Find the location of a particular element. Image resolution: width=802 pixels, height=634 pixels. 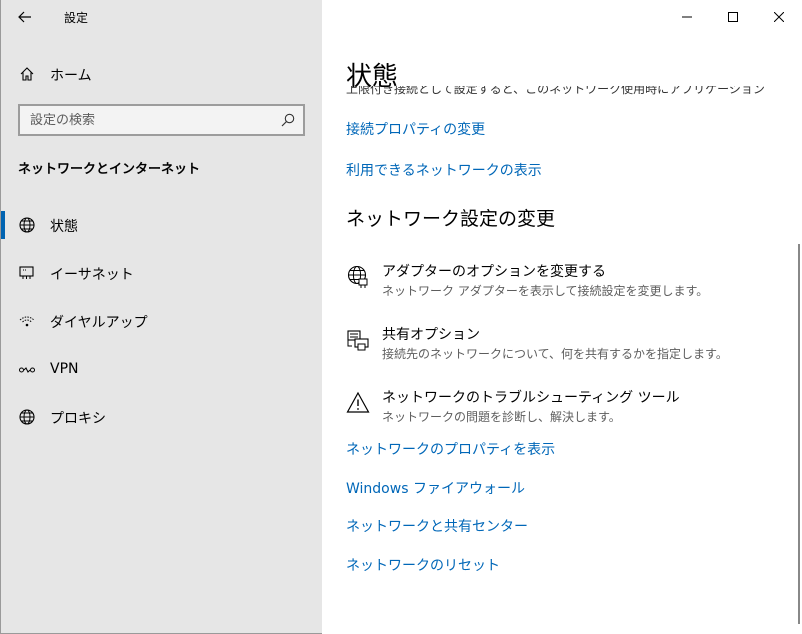

sidebar-item-ethernet: イーサネット is located at coordinates (161, 273).